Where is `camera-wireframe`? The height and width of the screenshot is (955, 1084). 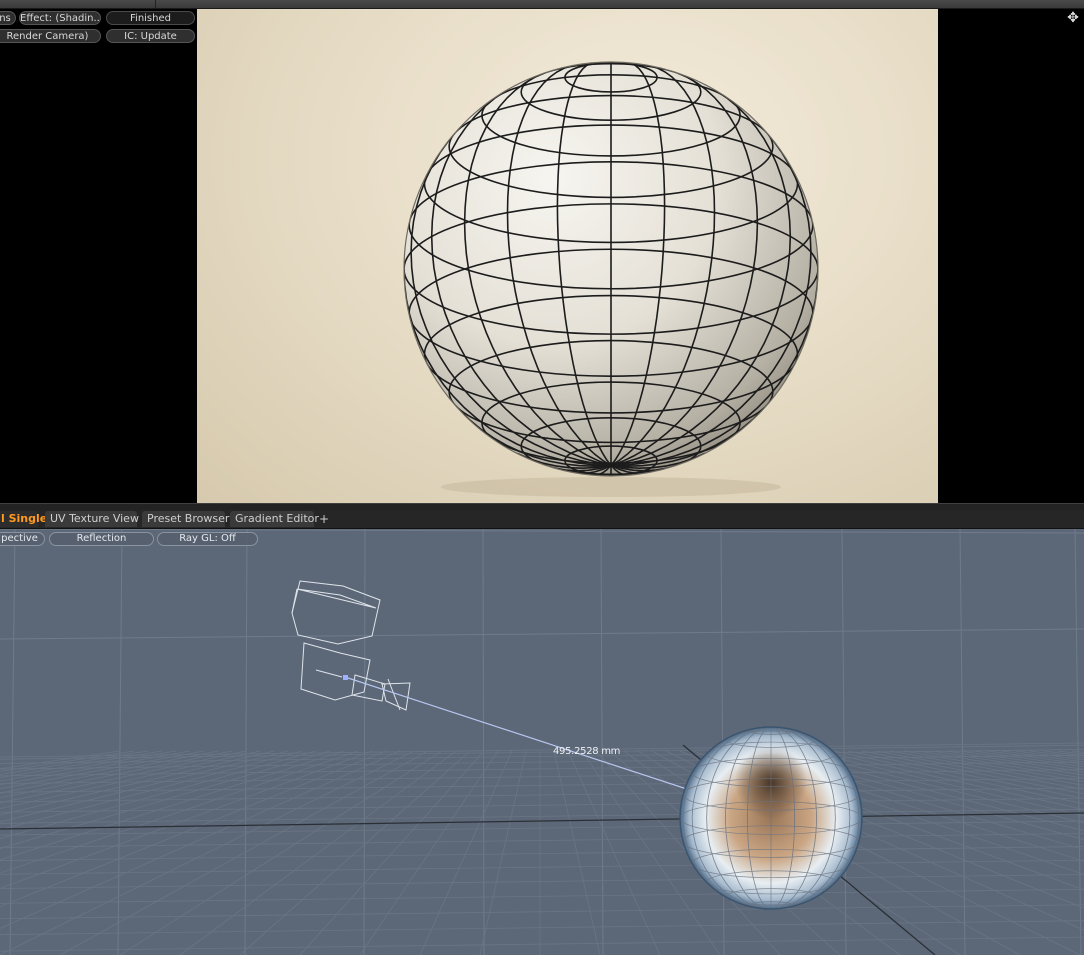
camera-wireframe is located at coordinates (351, 645).